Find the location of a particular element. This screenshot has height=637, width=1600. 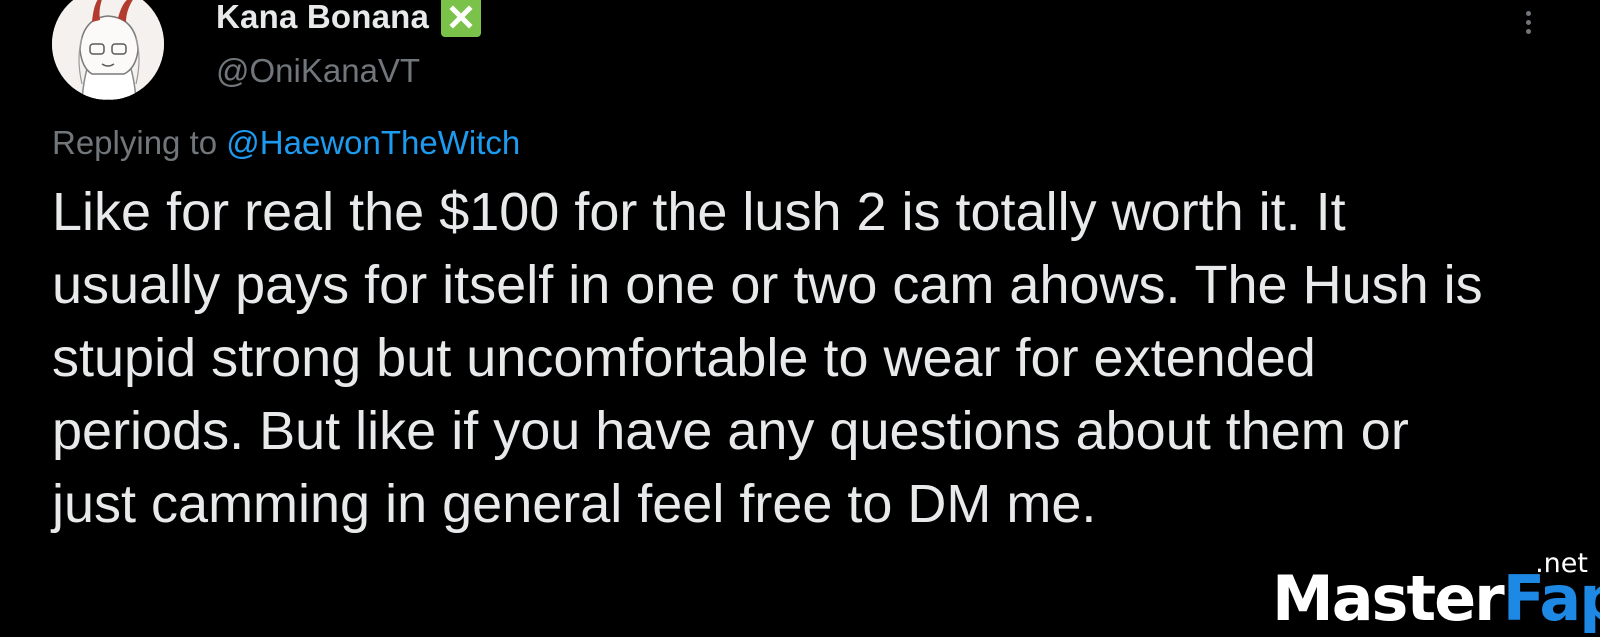

watermark-wordmark: MasterFap is located at coordinates (1436, 599).